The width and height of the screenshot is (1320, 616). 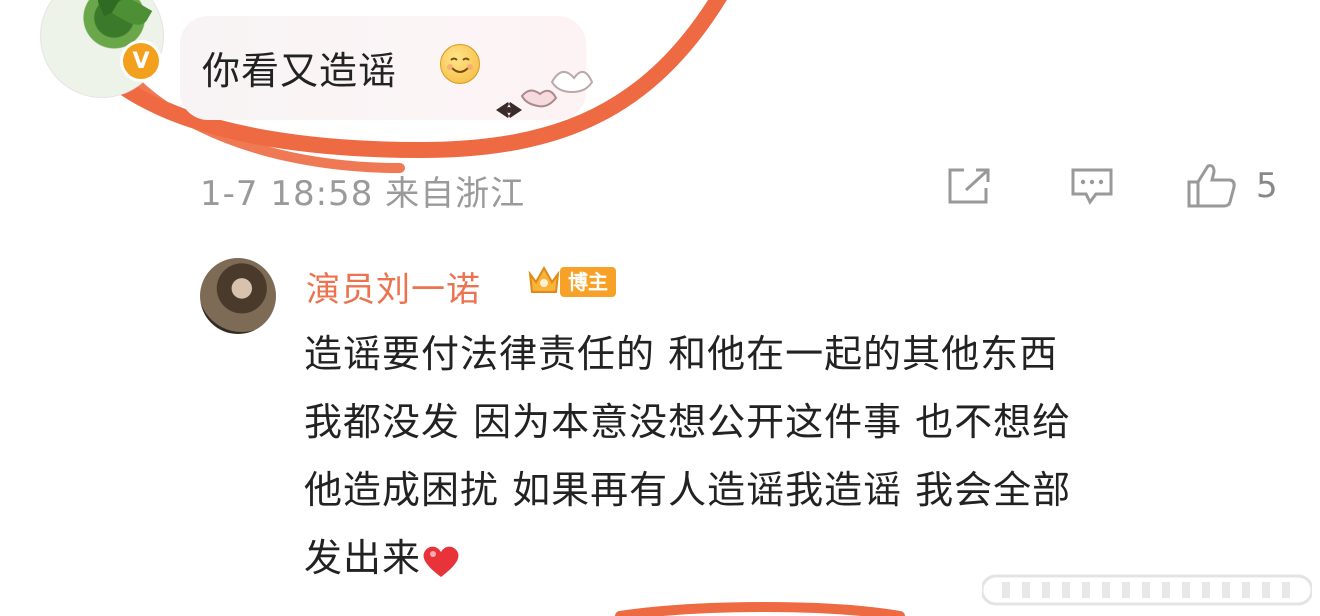 What do you see at coordinates (363, 194) in the screenshot?
I see `comment-timestamp-location: 1-7 18:58 来自浙江` at bounding box center [363, 194].